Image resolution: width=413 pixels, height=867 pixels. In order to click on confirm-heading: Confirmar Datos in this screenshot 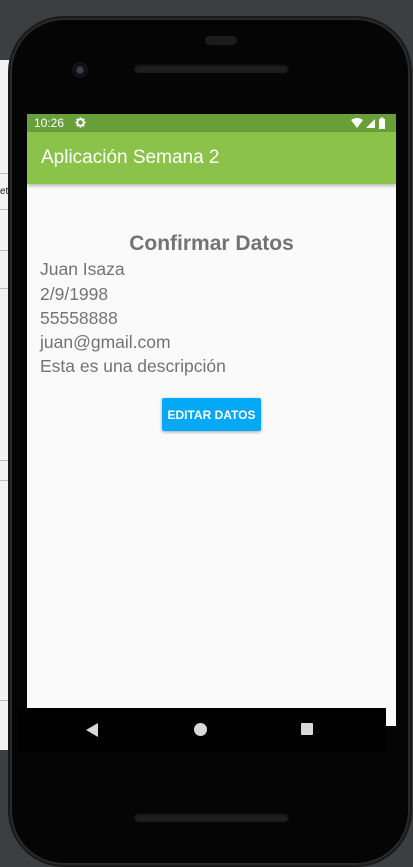, I will do `click(211, 243)`.